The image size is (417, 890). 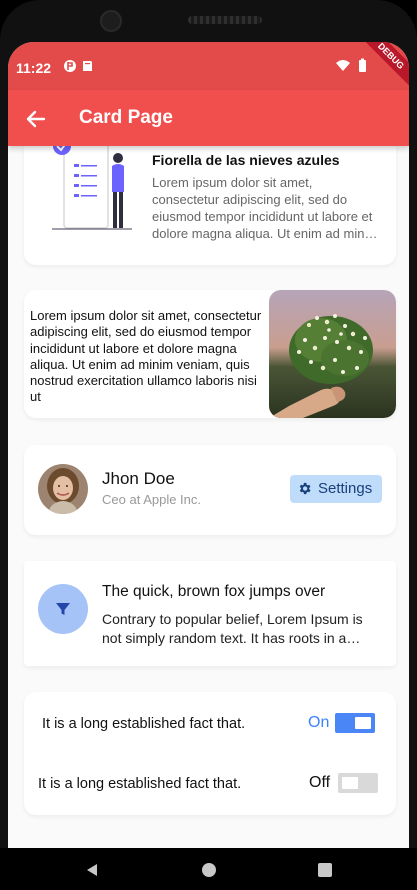 What do you see at coordinates (319, 722) in the screenshot?
I see `toggle-state-label: On` at bounding box center [319, 722].